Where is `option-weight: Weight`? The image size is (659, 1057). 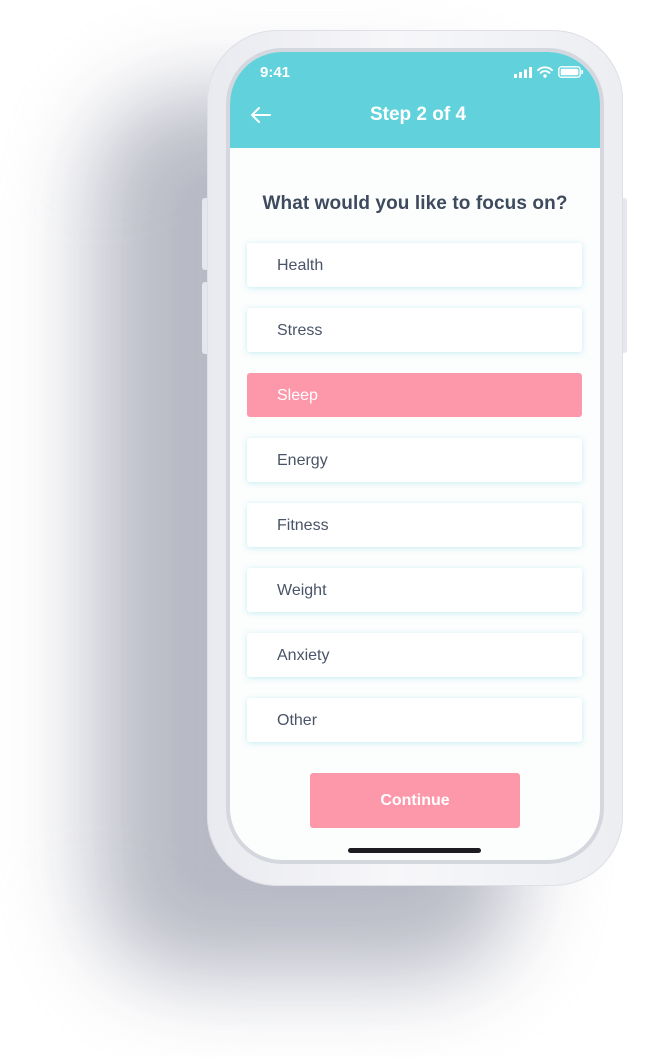
option-weight: Weight is located at coordinates (414, 590).